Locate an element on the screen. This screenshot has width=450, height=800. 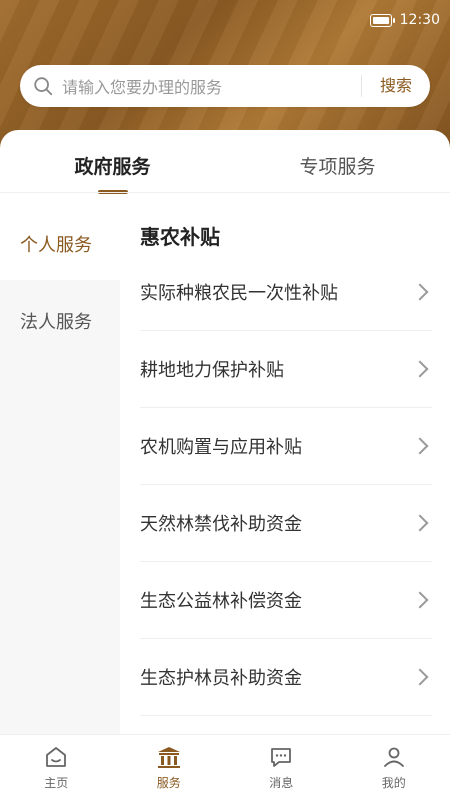
list-item-label: 耕地地力保护补贴 is located at coordinates (212, 370).